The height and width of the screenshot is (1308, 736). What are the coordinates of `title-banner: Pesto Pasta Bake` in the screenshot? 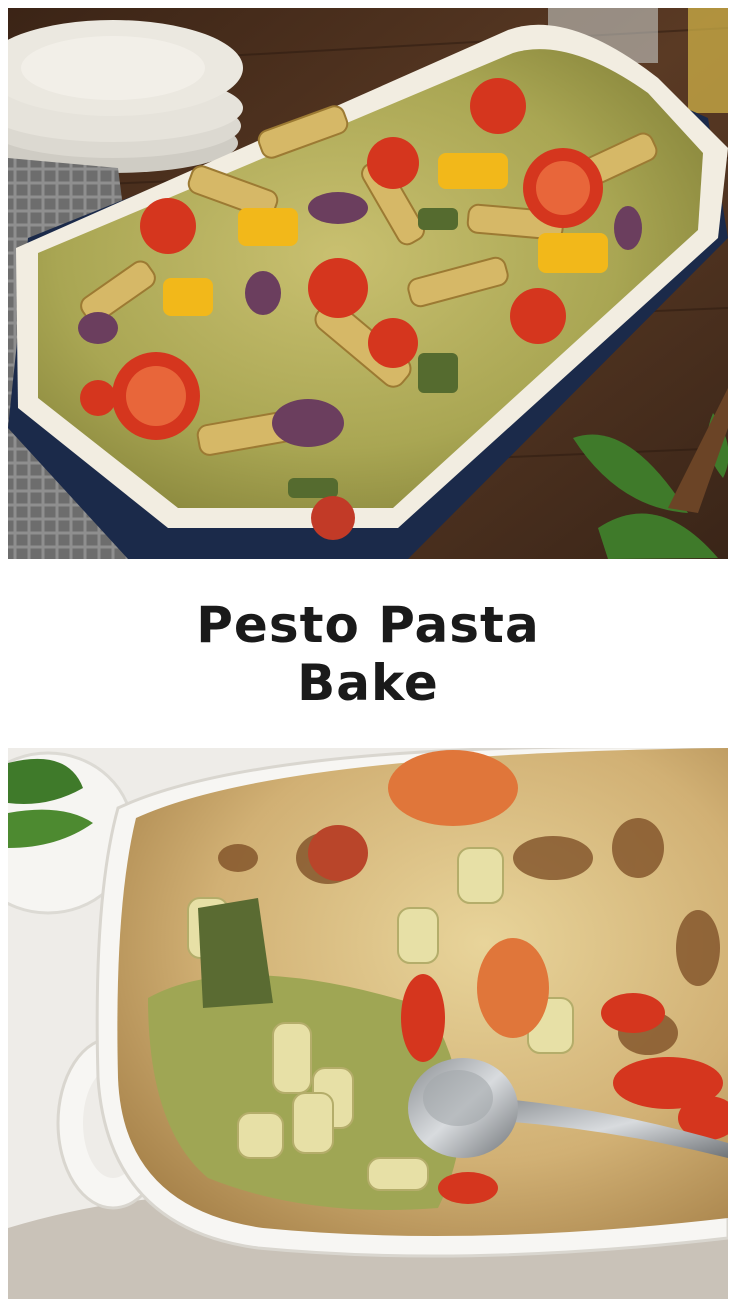 It's located at (368, 653).